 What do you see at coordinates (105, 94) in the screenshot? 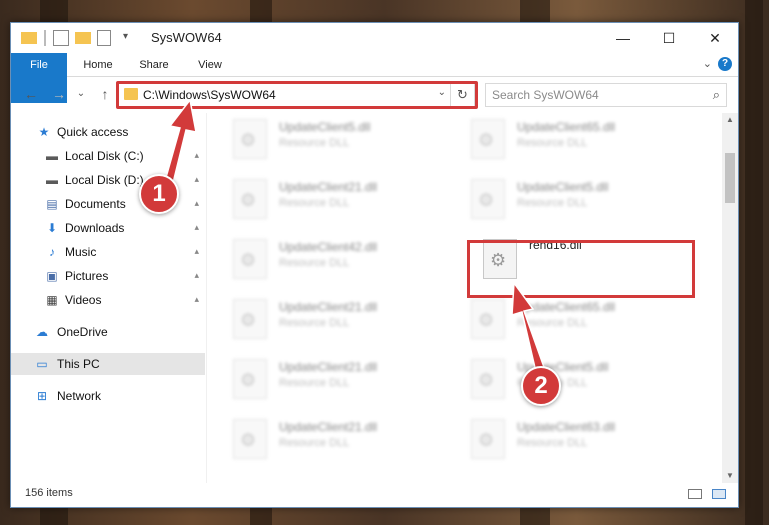
I see `up-button: ↑` at bounding box center [105, 94].